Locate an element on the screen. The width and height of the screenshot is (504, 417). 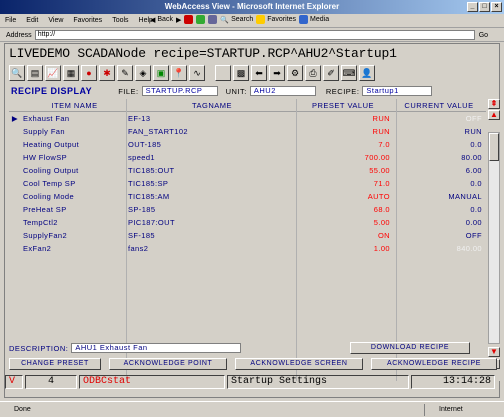
menu-edit: Edit is located at coordinates (32, 20).